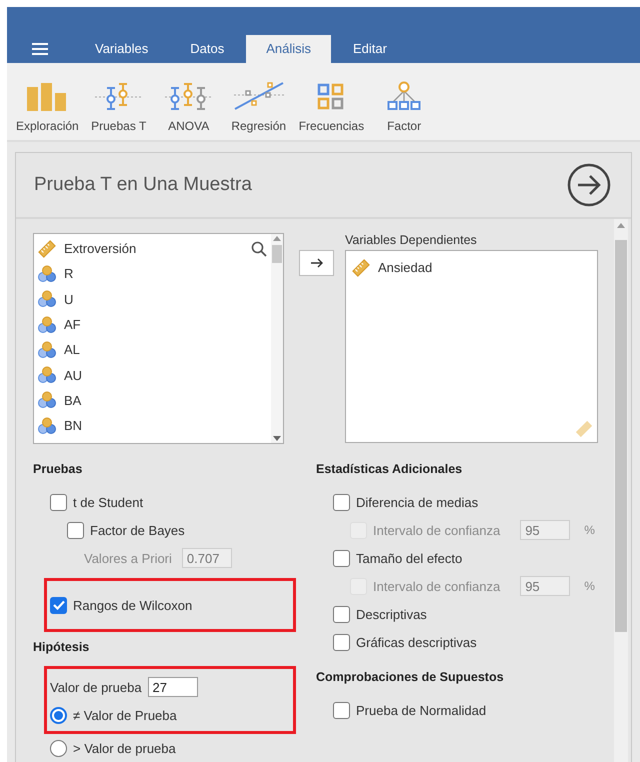  I want to click on move-right-button, so click(316, 263).